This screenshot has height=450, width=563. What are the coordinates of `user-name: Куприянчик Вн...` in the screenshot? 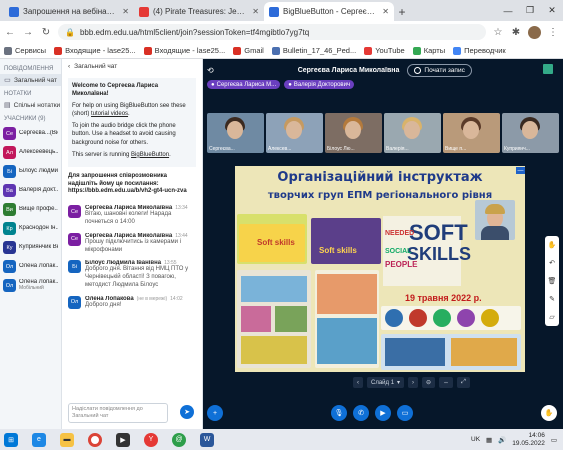 It's located at (38, 247).